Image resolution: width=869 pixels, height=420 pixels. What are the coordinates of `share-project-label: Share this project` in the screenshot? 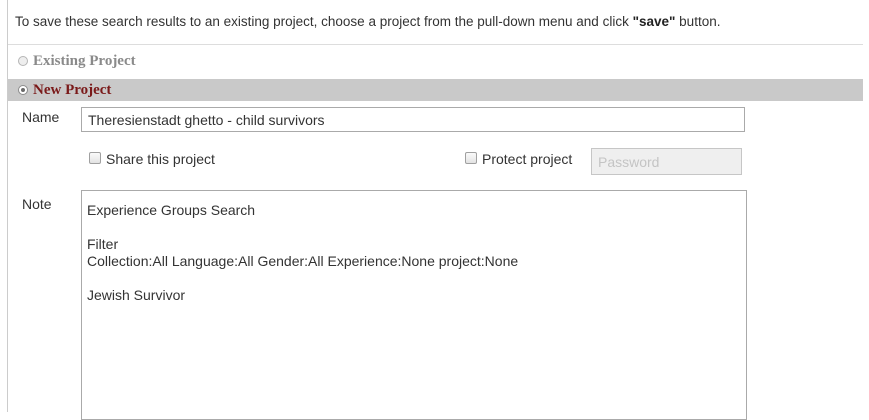 It's located at (160, 159).